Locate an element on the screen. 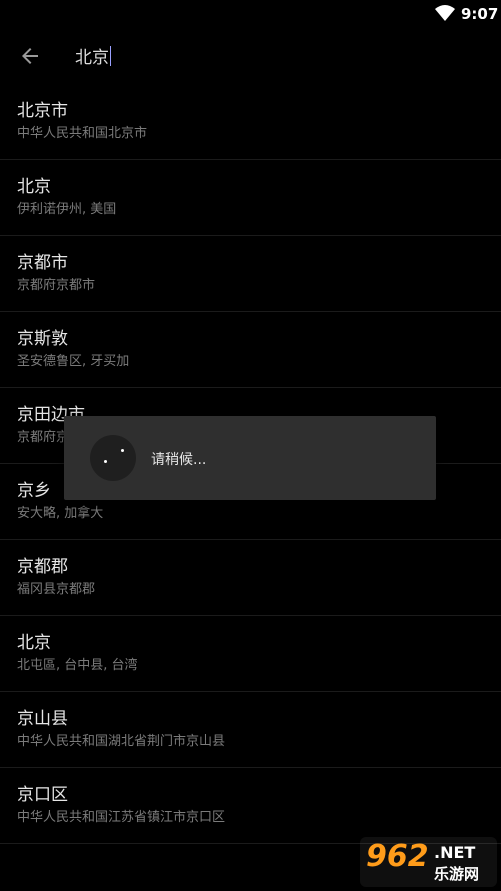 The width and height of the screenshot is (501, 891). list-item: 北京伊利诺伊州, 美国 is located at coordinates (250, 198).